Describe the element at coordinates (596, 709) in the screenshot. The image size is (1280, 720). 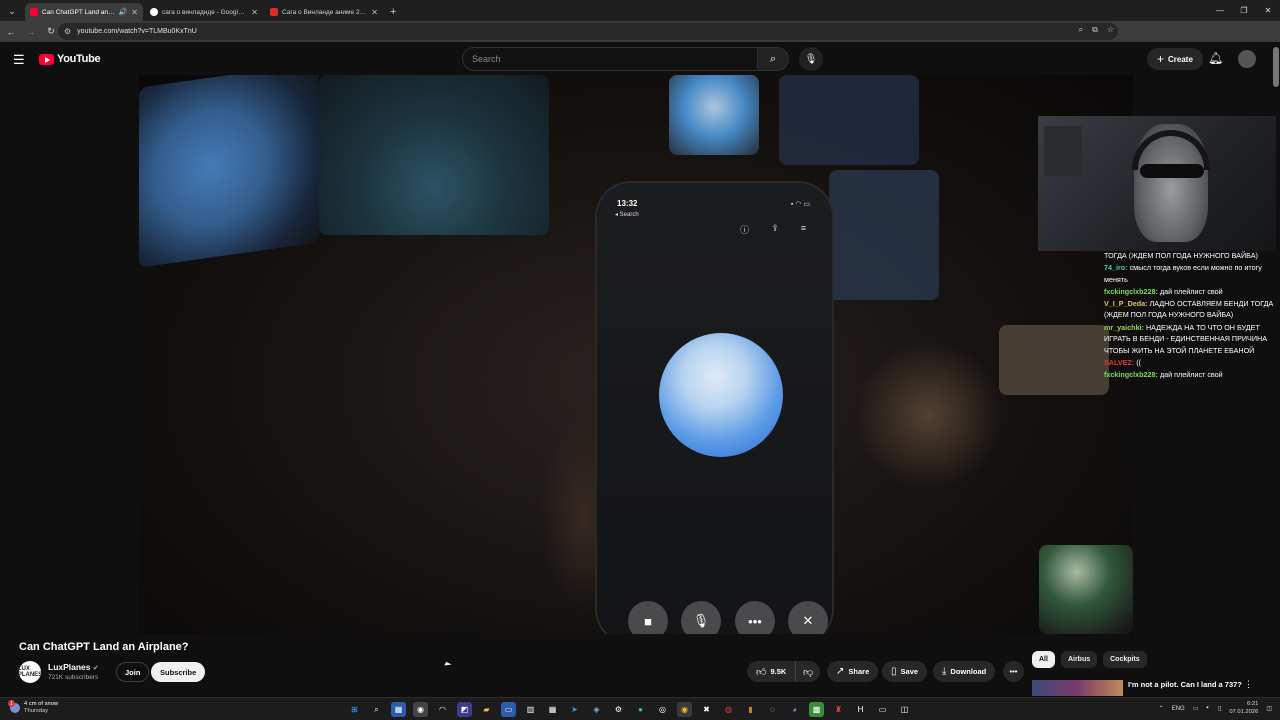
I see `steam-icon: ◈` at that location.